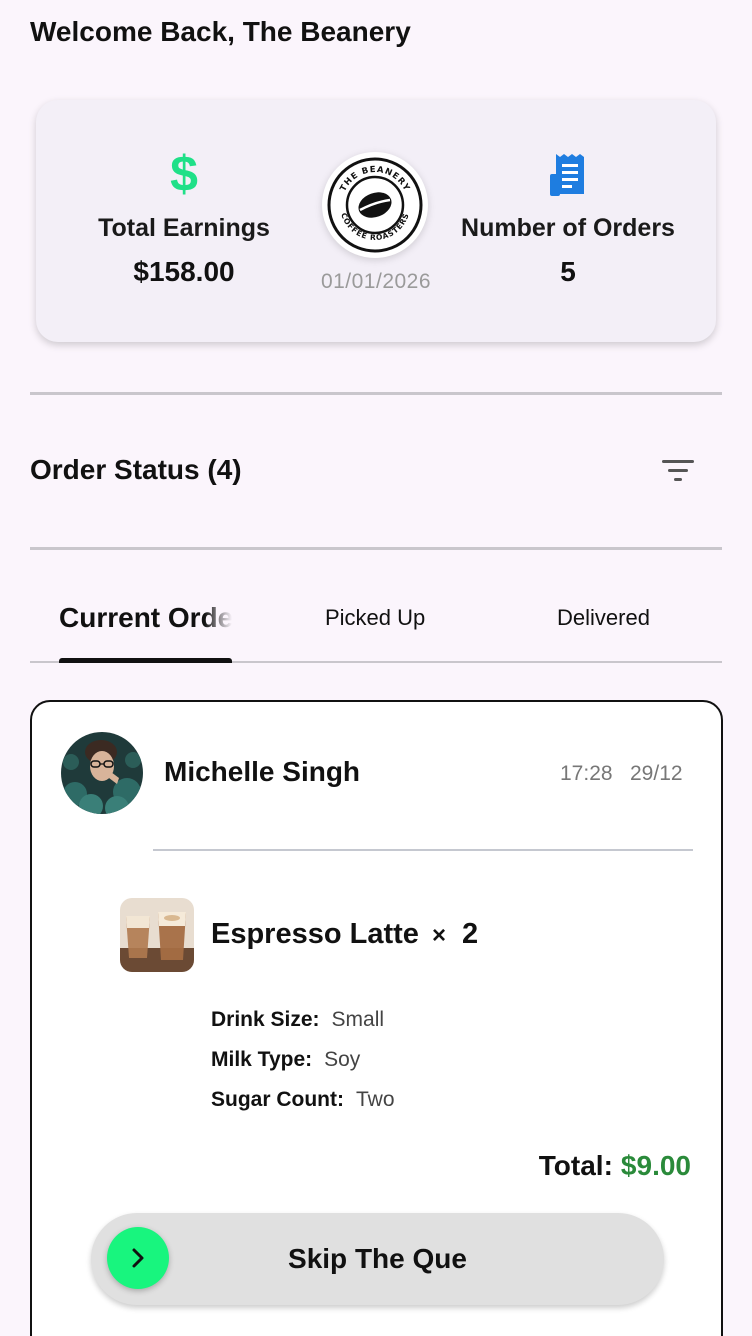 The height and width of the screenshot is (1336, 752). Describe the element at coordinates (277, 1099) in the screenshot. I see `option-key: Sugar Count:` at that location.